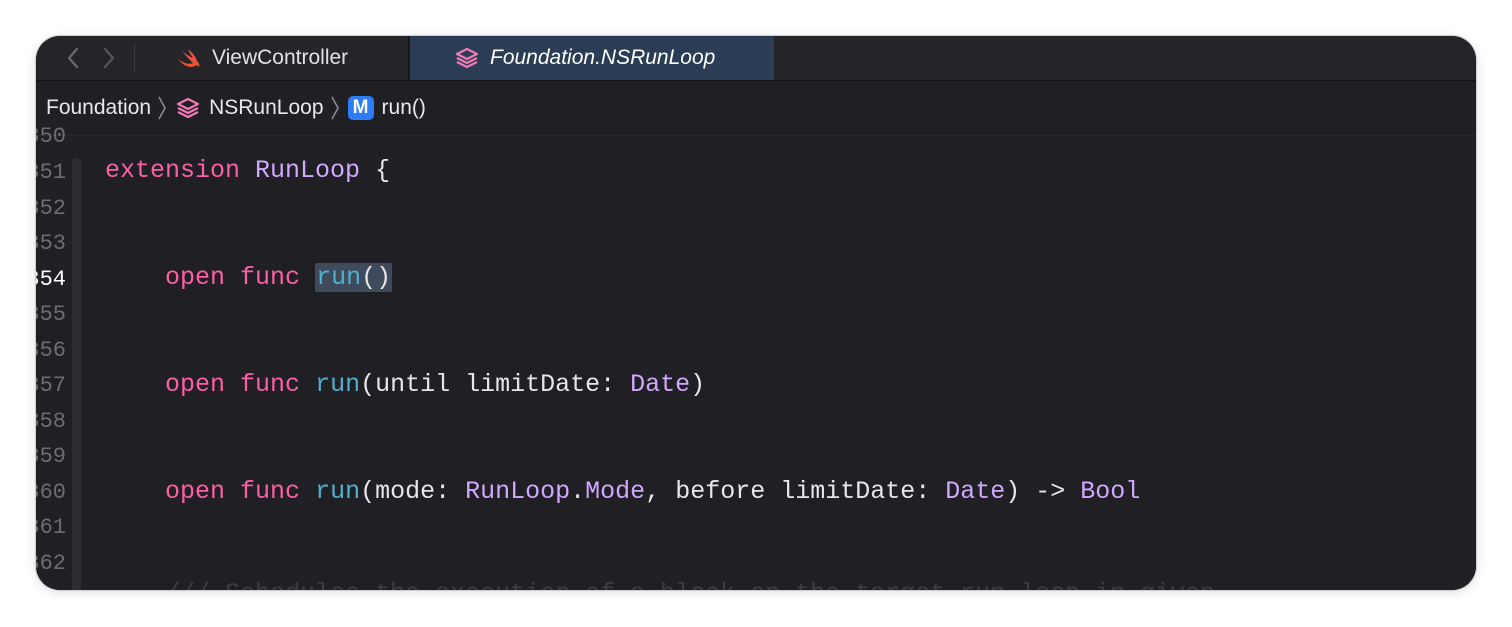 The height and width of the screenshot is (627, 1512). I want to click on breadcrumb-item-run: M run(), so click(386, 108).